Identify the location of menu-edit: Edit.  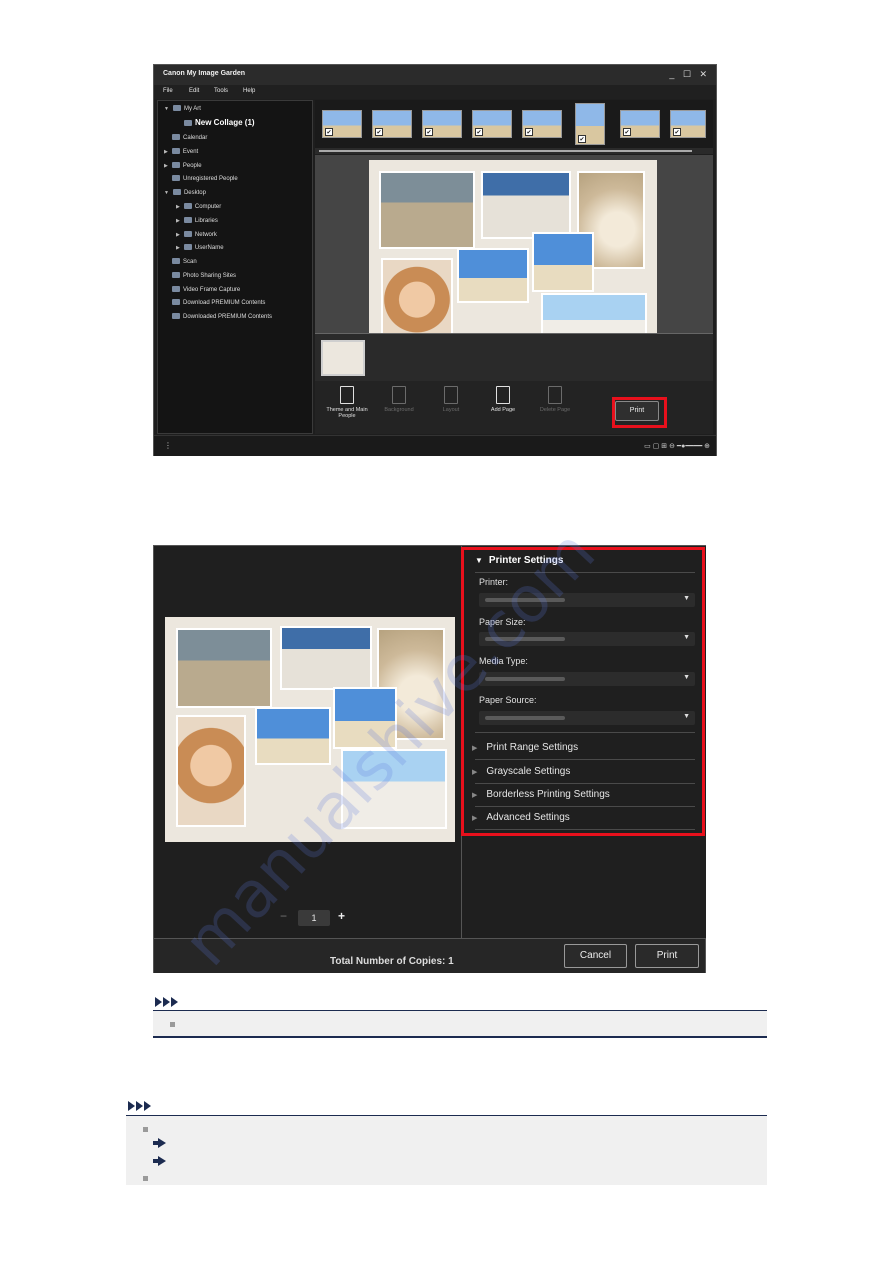
(194, 91).